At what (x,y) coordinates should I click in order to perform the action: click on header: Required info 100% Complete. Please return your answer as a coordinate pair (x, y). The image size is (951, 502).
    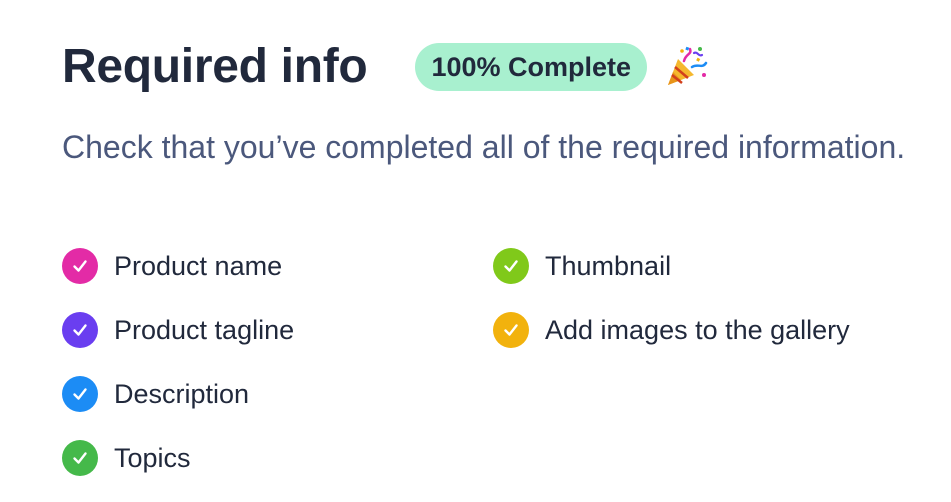
    Looking at the image, I should click on (385, 67).